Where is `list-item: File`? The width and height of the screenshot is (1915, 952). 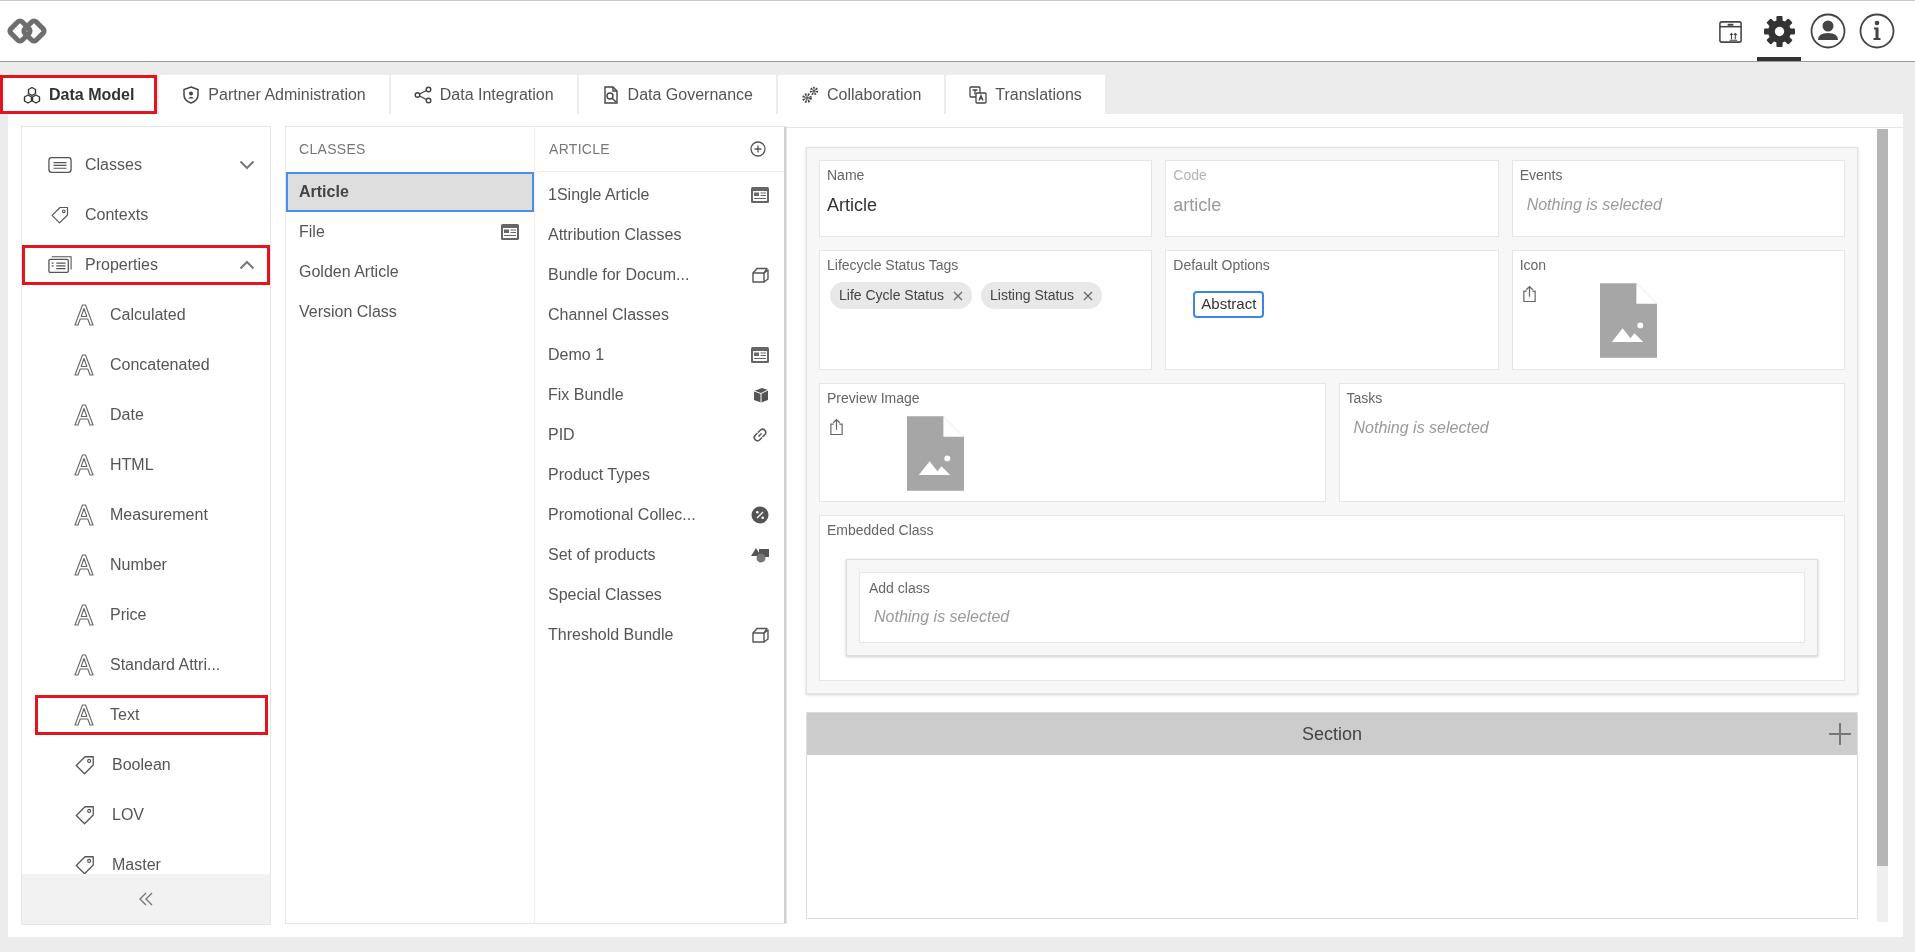 list-item: File is located at coordinates (410, 232).